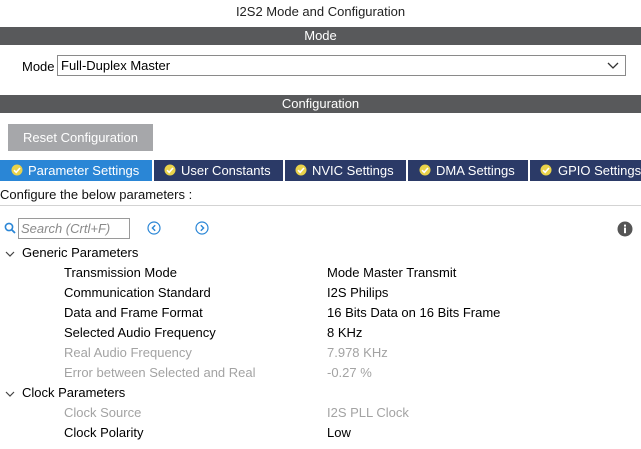 This screenshot has height=449, width=641. I want to click on tab-parameter-settings: Parameter Settings, so click(77, 170).